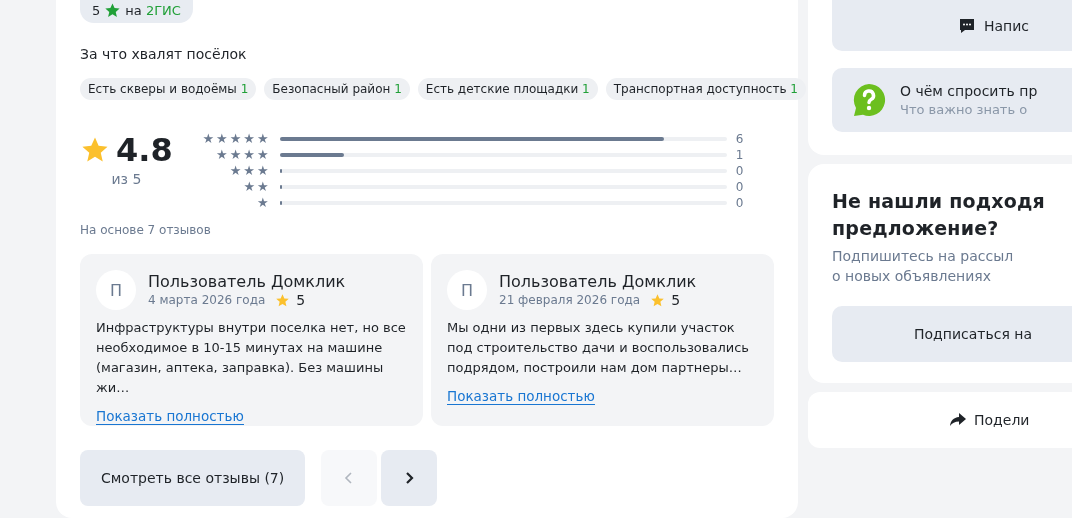 Image resolution: width=1072 pixels, height=518 pixels. I want to click on question-title: О чём спросить пр, so click(969, 91).